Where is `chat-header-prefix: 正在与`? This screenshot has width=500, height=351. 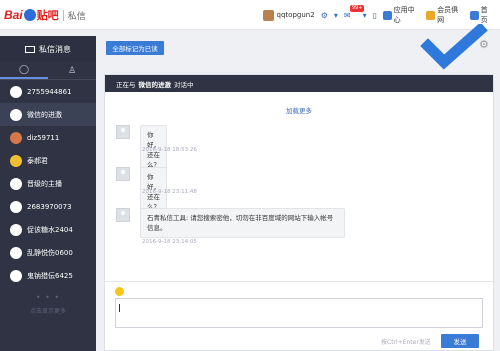 chat-header-prefix: 正在与 is located at coordinates (126, 84).